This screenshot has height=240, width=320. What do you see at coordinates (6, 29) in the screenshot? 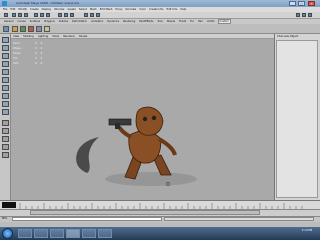
I see `shelf-menu-icon` at bounding box center [6, 29].